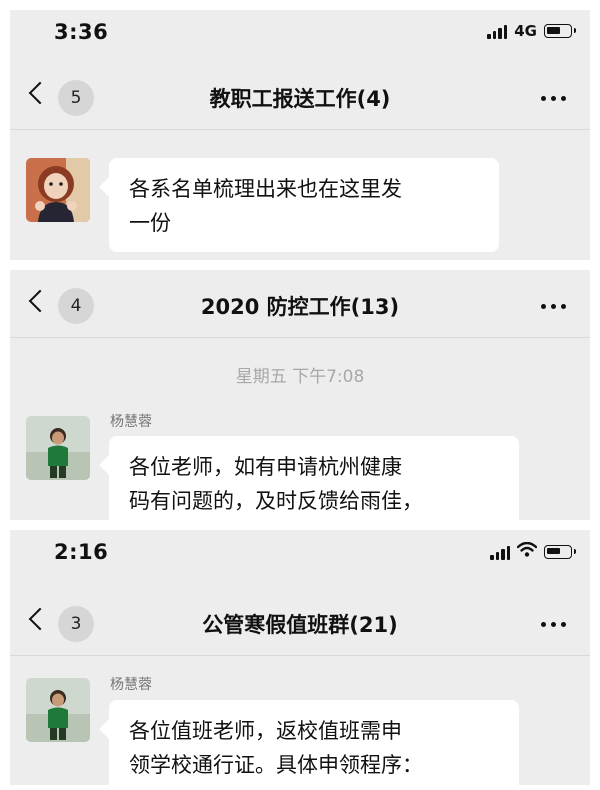 The image size is (600, 790). Describe the element at coordinates (265, 731) in the screenshot. I see `message-line: 各位值班老师，返校值班需申` at that location.